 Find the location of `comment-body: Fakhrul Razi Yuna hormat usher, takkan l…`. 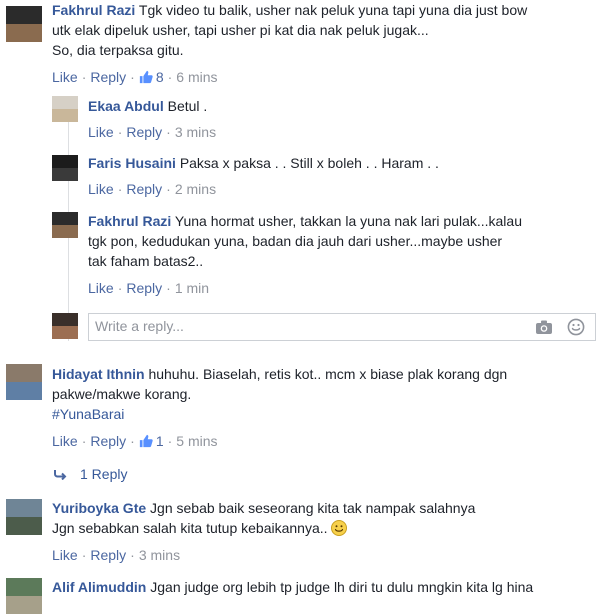

comment-body: Fakhrul Razi Yuna hormat usher, takkan l… is located at coordinates (340, 241).